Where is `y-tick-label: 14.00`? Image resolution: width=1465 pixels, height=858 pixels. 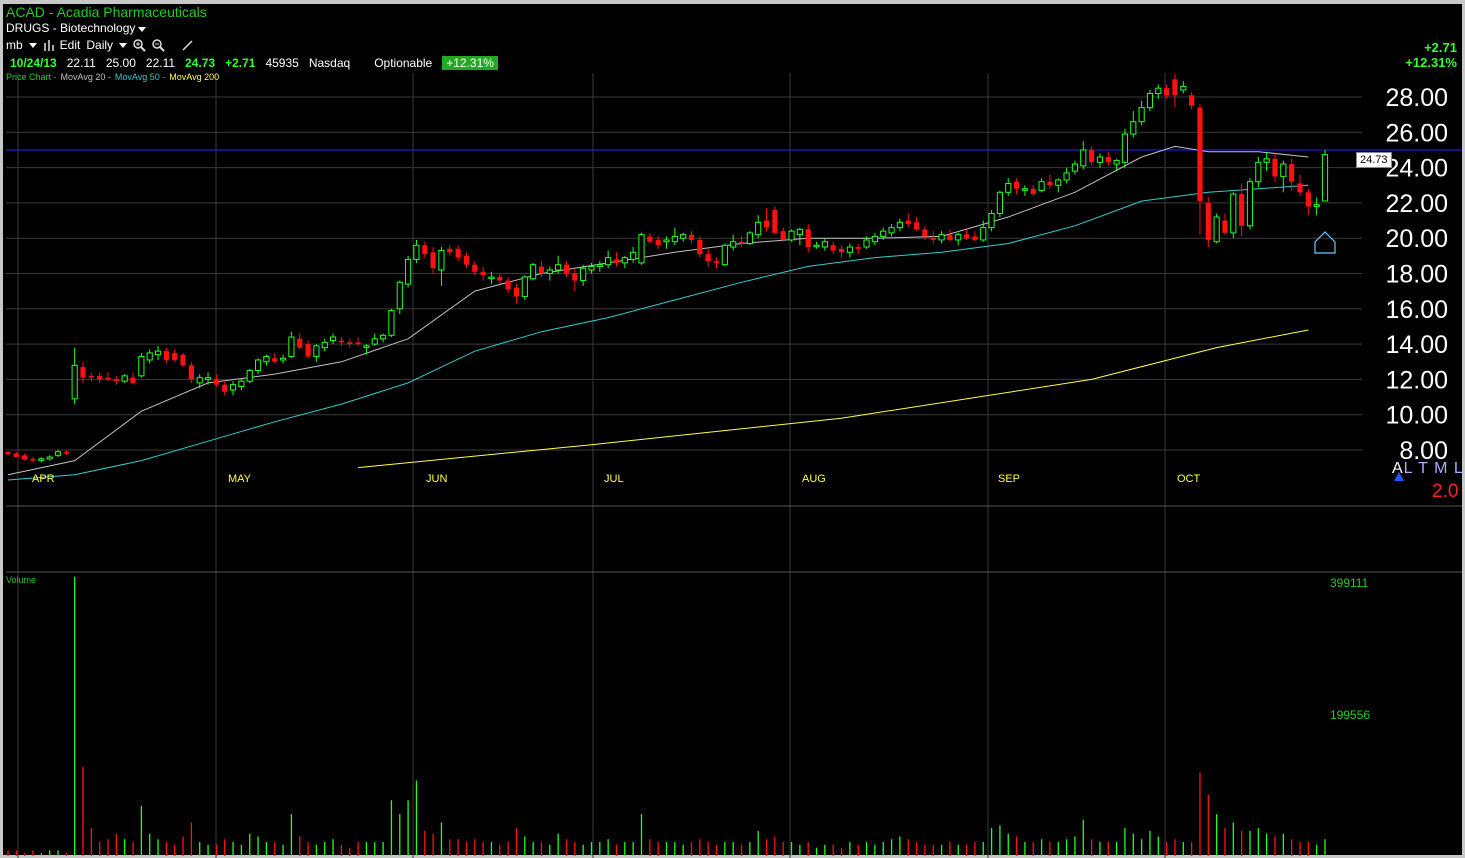
y-tick-label: 14.00 is located at coordinates (1416, 345).